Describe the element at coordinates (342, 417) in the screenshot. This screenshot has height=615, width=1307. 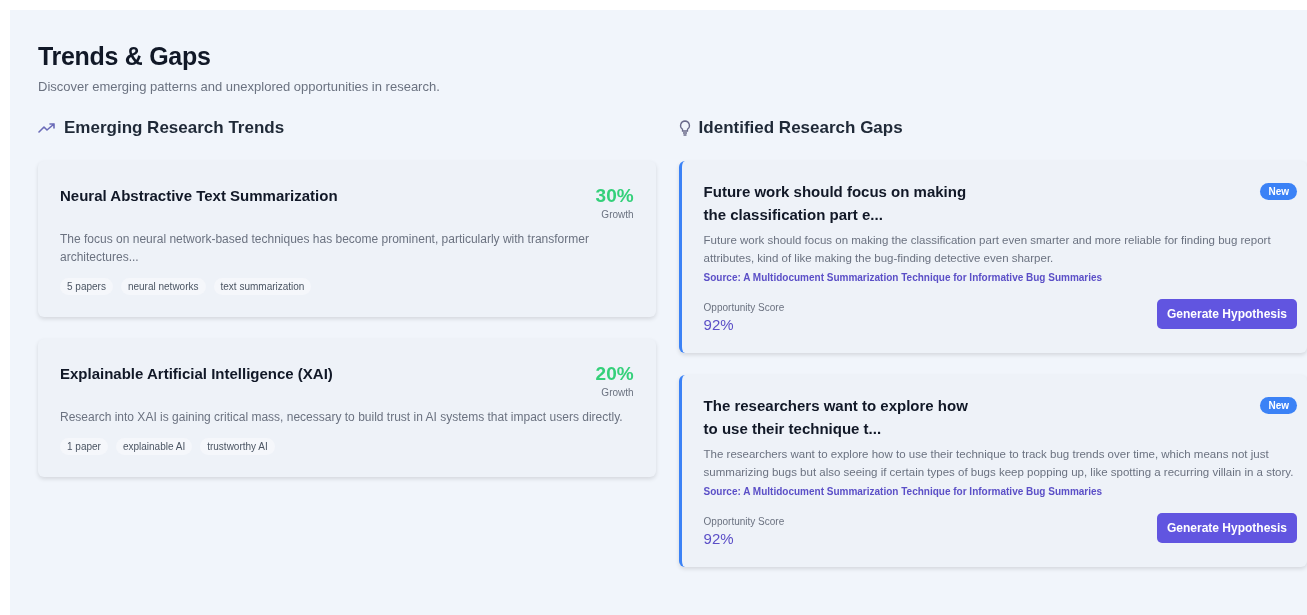
I see `trend-description: Research into XAI is gaining critical mass, necessary to build trust in AI systems that impact users directly.` at that location.